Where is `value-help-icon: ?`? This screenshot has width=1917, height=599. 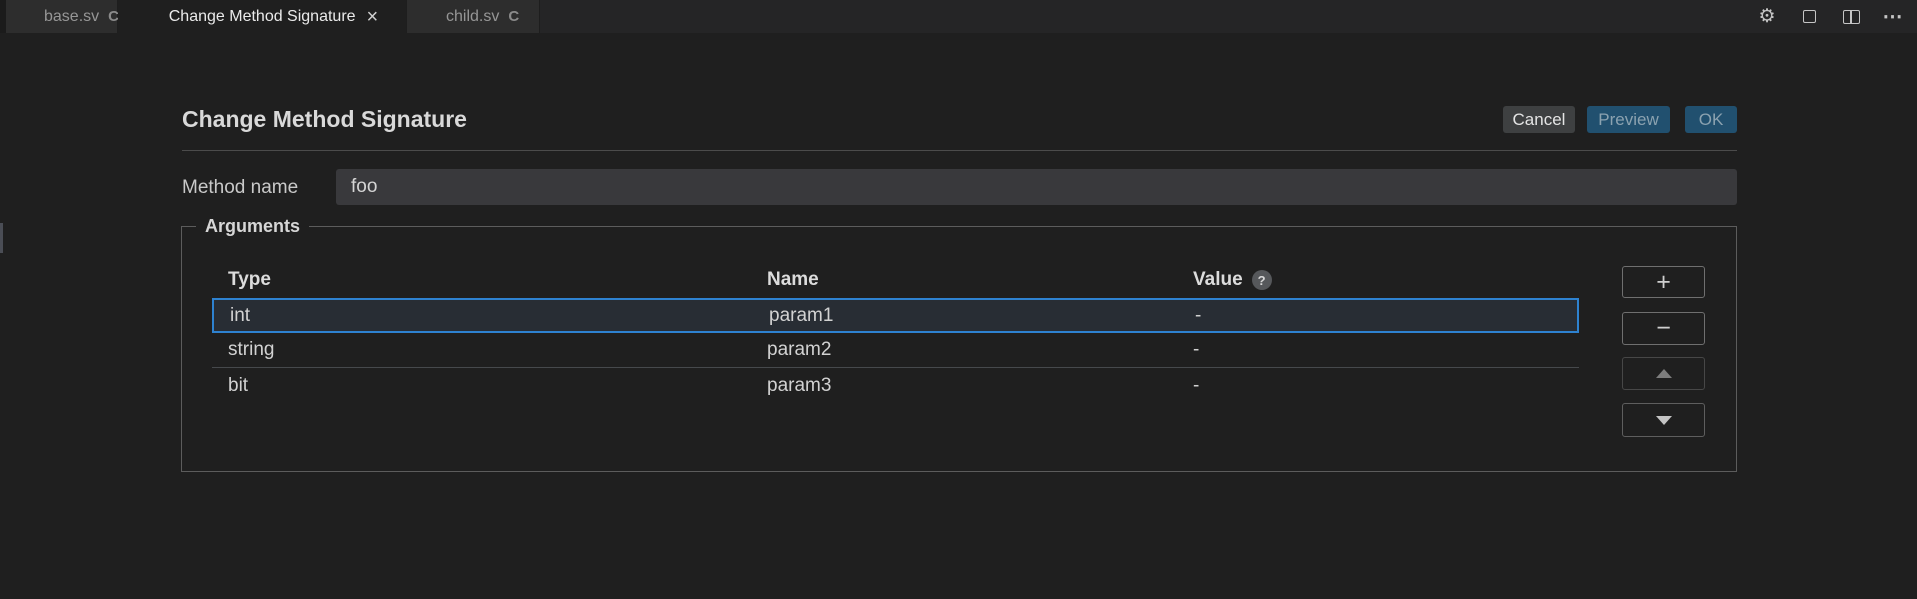
value-help-icon: ? is located at coordinates (1261, 280).